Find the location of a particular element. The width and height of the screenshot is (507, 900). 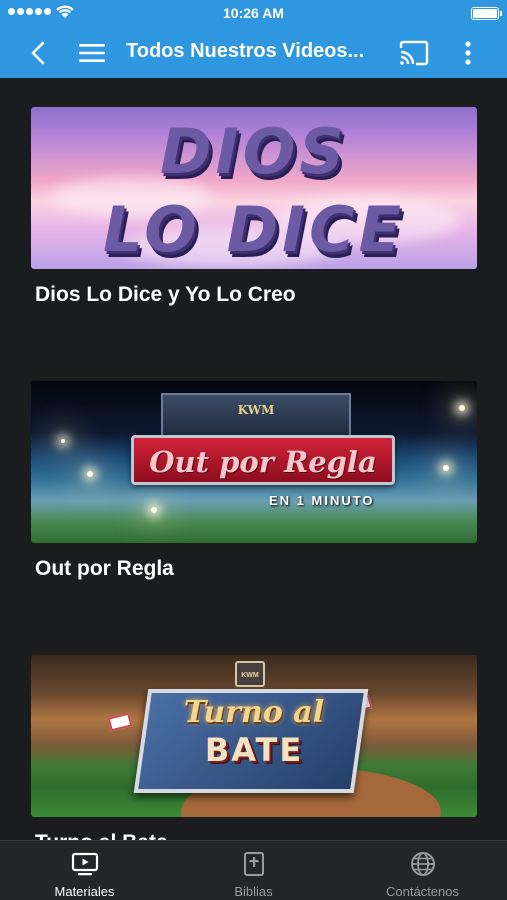

thumbnail-banner-text: Out por Regla is located at coordinates (263, 462).